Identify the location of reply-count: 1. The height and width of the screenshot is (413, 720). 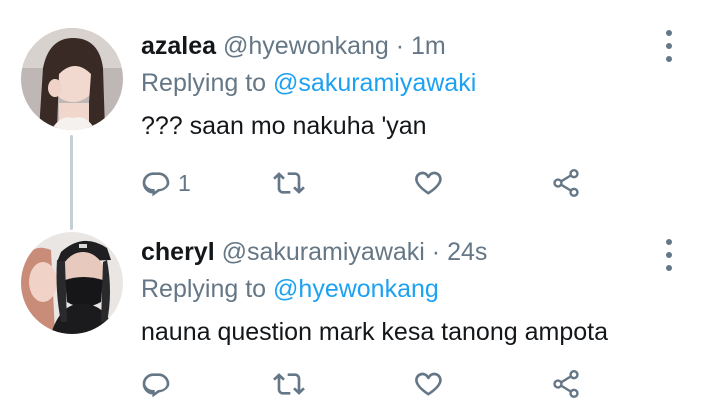
(184, 182).